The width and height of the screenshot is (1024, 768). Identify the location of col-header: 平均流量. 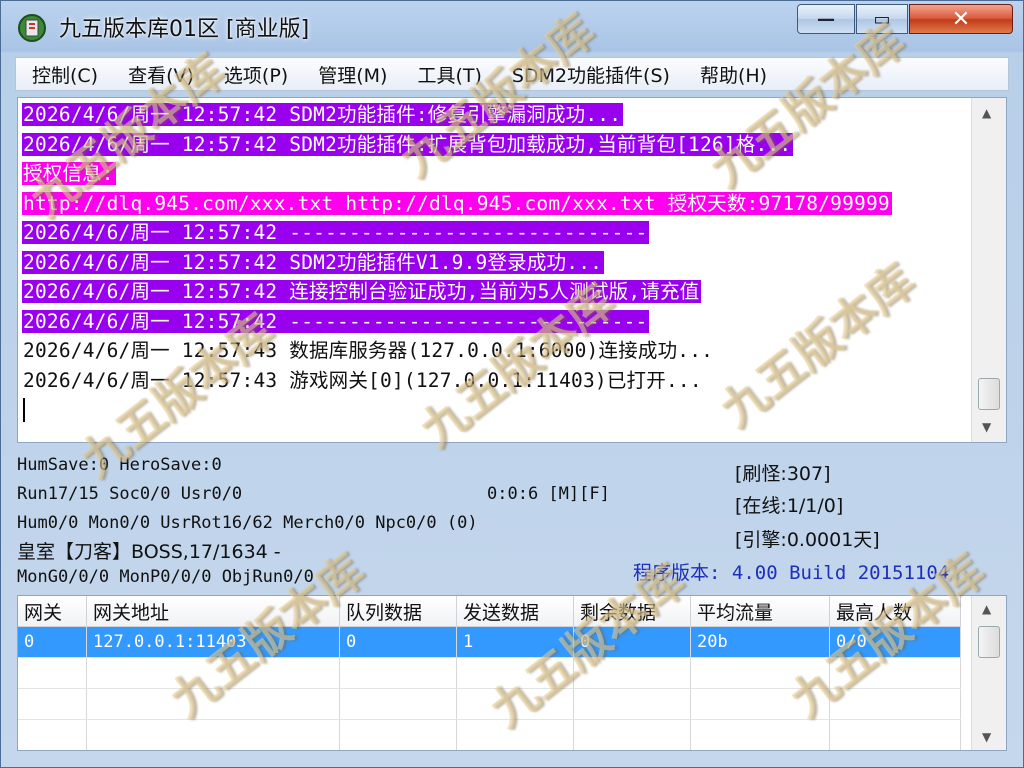
(760, 611).